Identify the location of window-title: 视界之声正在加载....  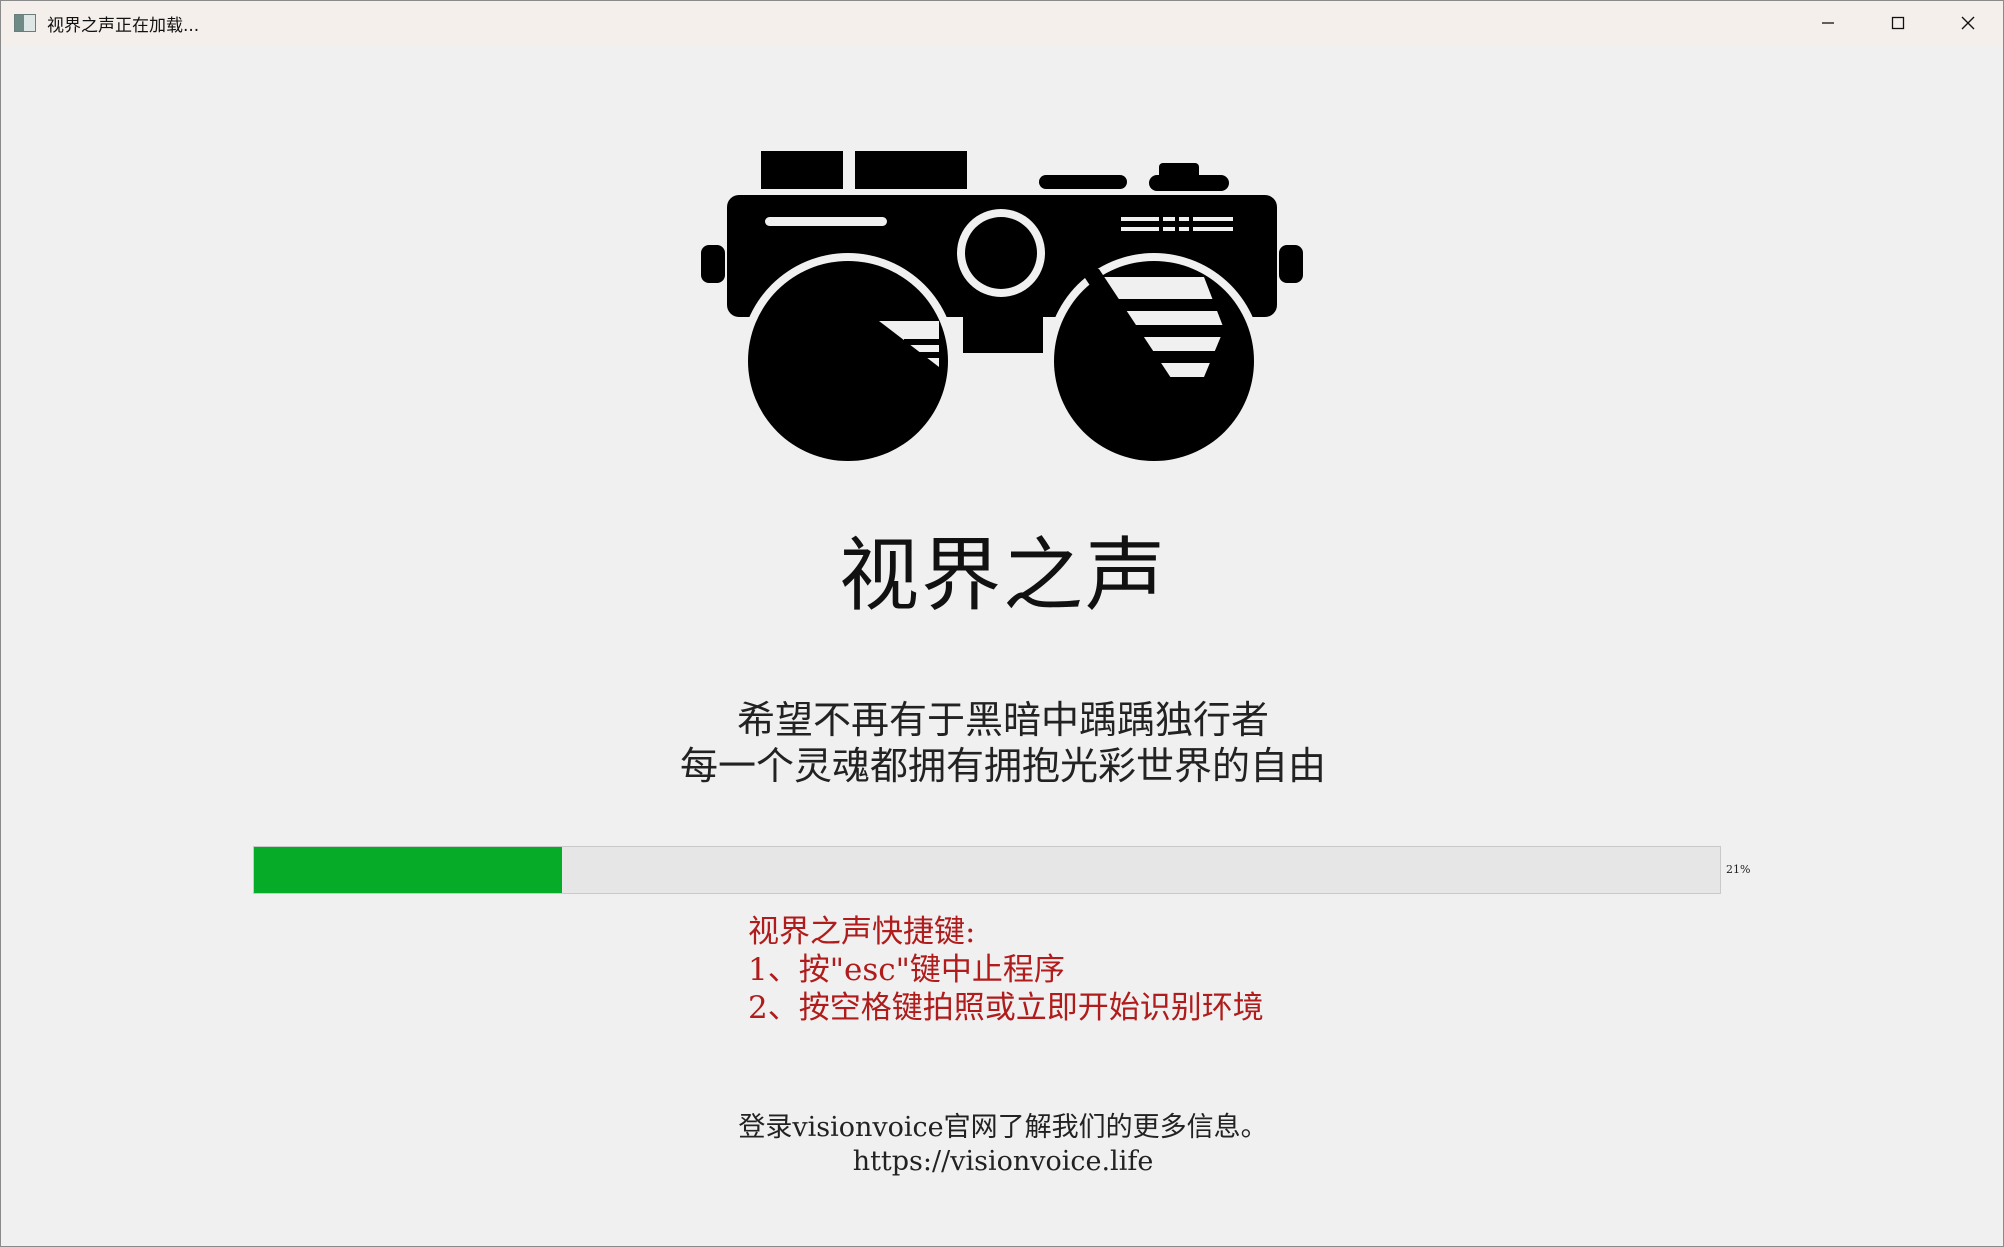
(123, 25).